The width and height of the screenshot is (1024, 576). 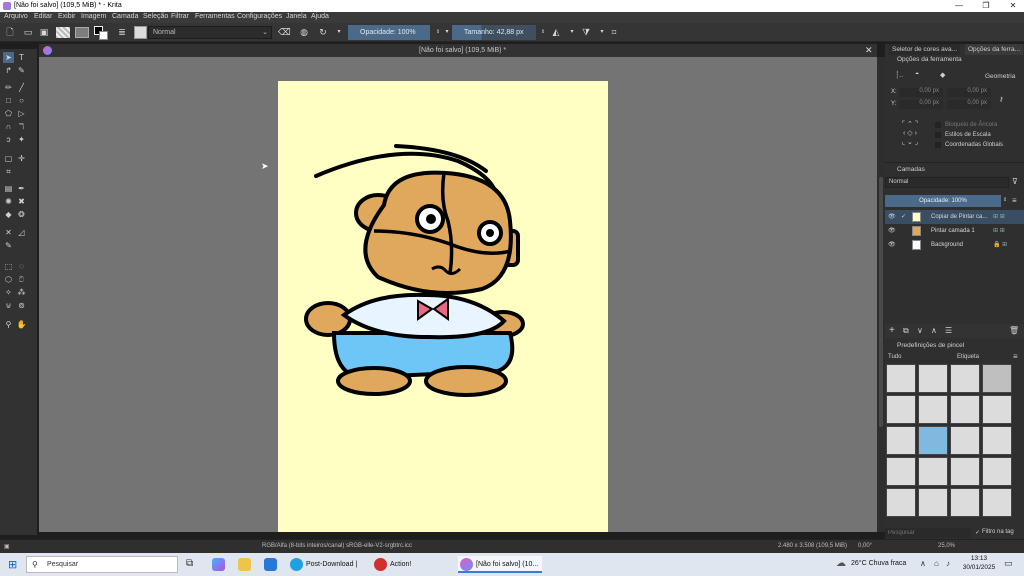 I want to click on mirror-horizontal-icon: ◭, so click(x=556, y=32).